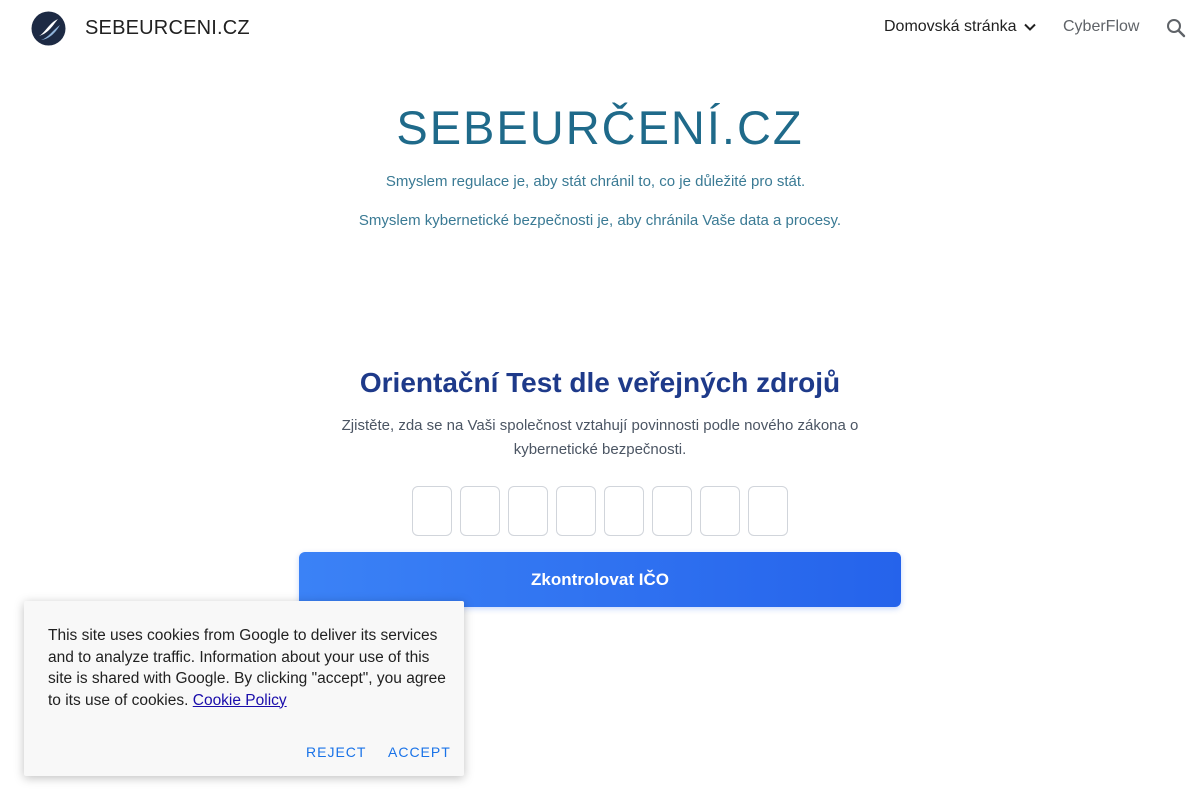  I want to click on cookie-policy-link: Cookie Policy, so click(240, 700).